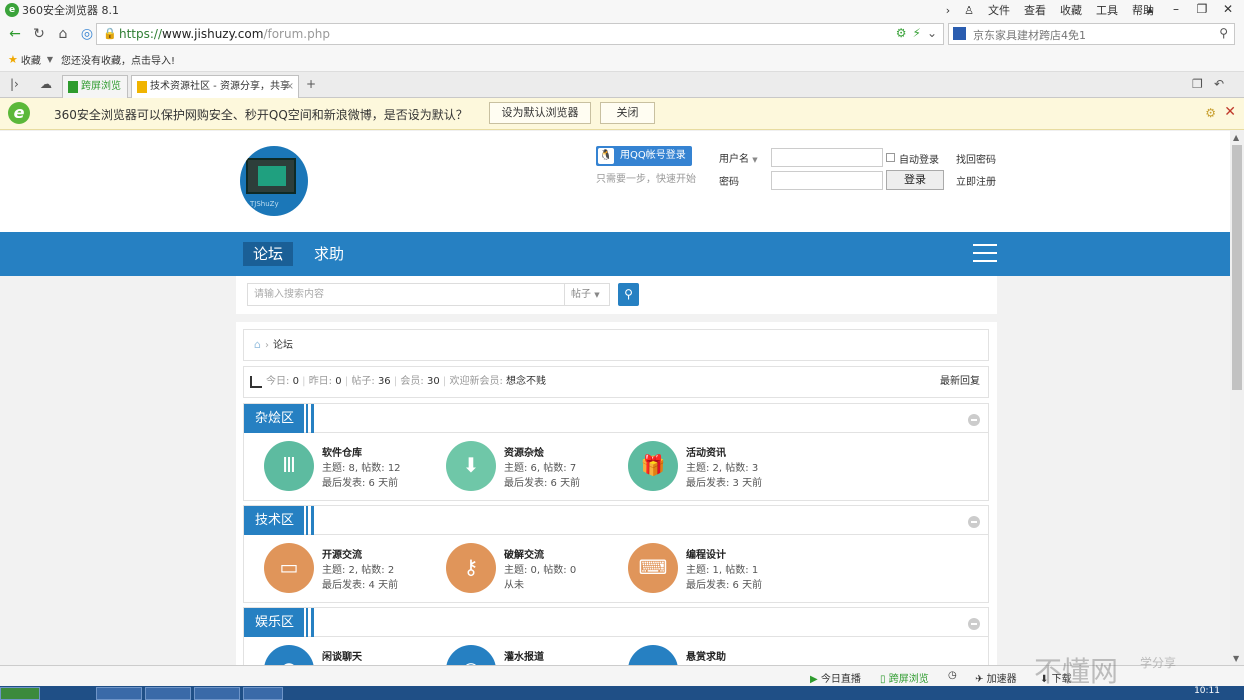 This screenshot has height=700, width=1244. Describe the element at coordinates (999, 10) in the screenshot. I see `menu-file: 文件` at that location.